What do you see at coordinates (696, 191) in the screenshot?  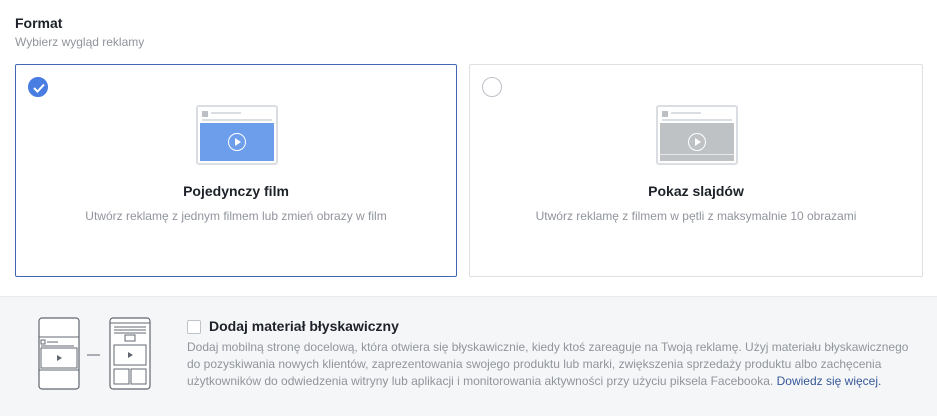 I see `format-title: Pokaz slajdów` at bounding box center [696, 191].